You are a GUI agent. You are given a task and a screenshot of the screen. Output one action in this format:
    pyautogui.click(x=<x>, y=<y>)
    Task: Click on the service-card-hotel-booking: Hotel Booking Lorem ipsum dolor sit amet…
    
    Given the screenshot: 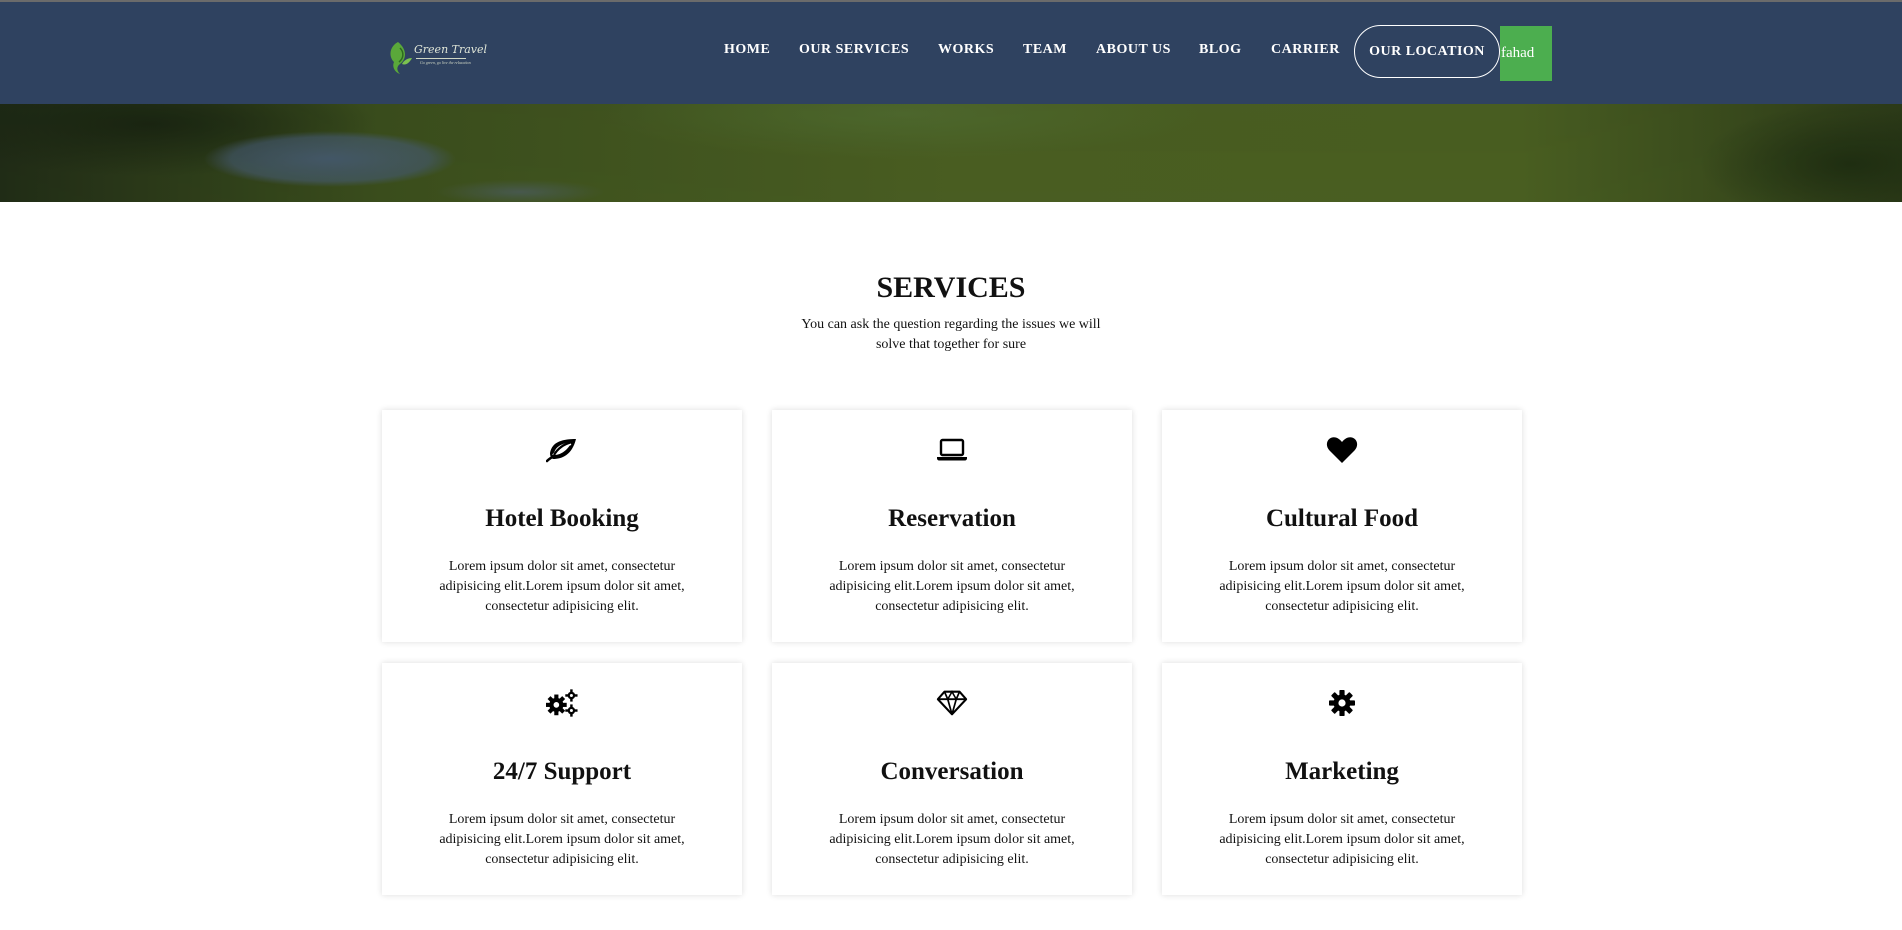 What is the action you would take?
    pyautogui.click(x=562, y=526)
    